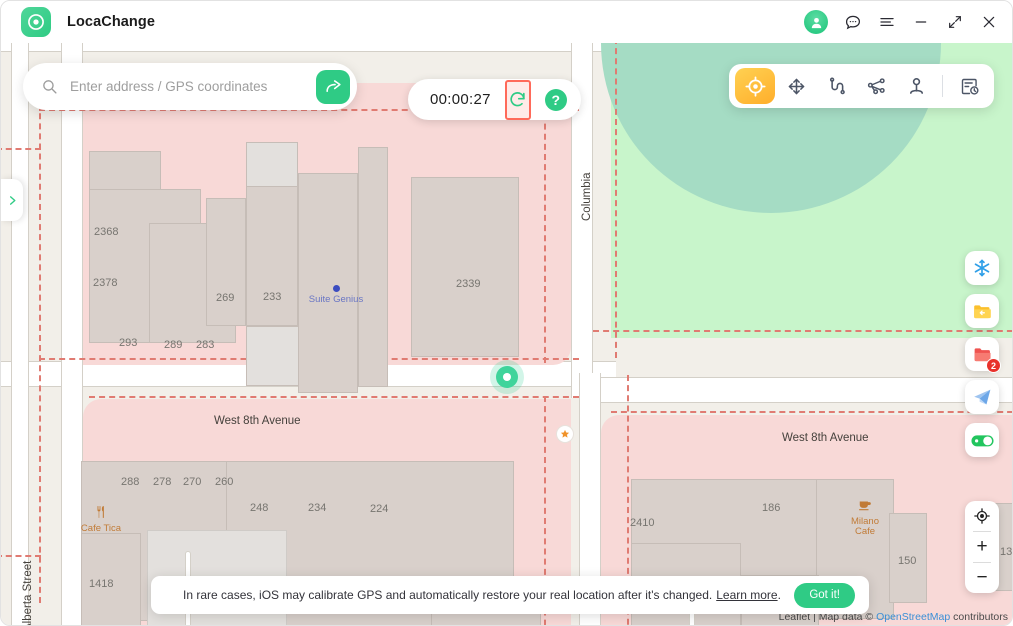  What do you see at coordinates (40, 343) in the screenshot?
I see `boundary-dash-left` at bounding box center [40, 343].